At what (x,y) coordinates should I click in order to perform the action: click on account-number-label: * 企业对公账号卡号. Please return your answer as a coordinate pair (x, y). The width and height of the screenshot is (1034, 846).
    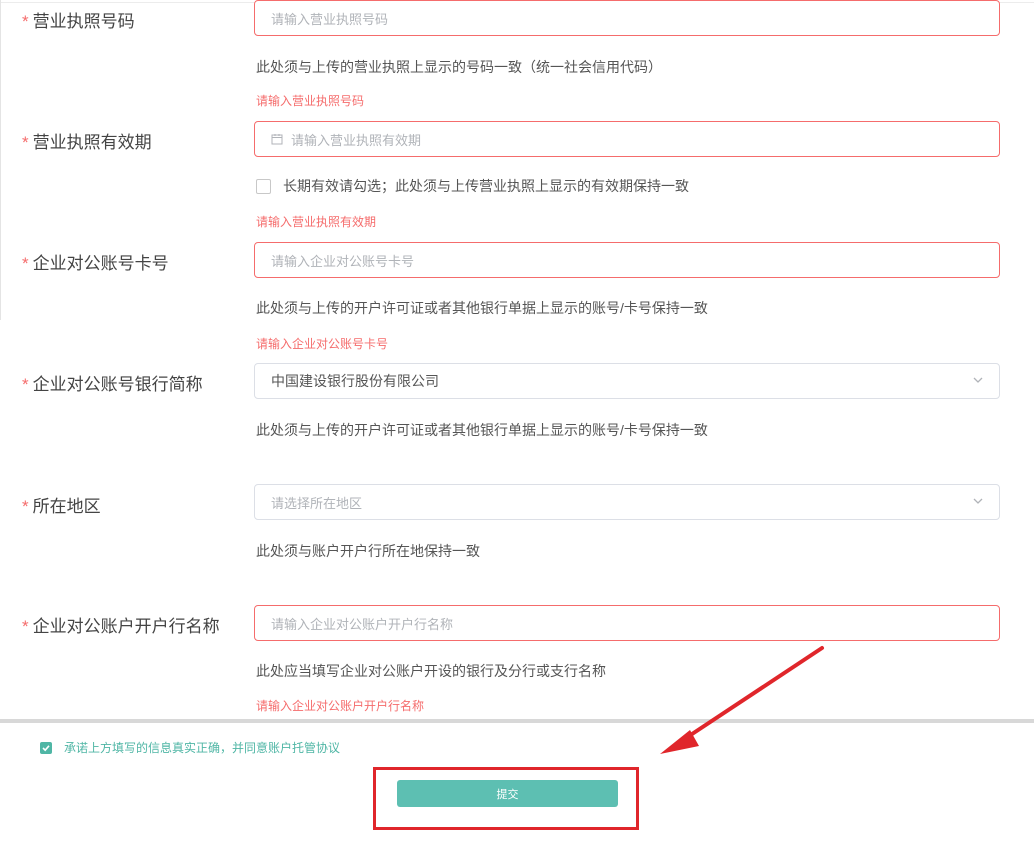
    Looking at the image, I should click on (95, 261).